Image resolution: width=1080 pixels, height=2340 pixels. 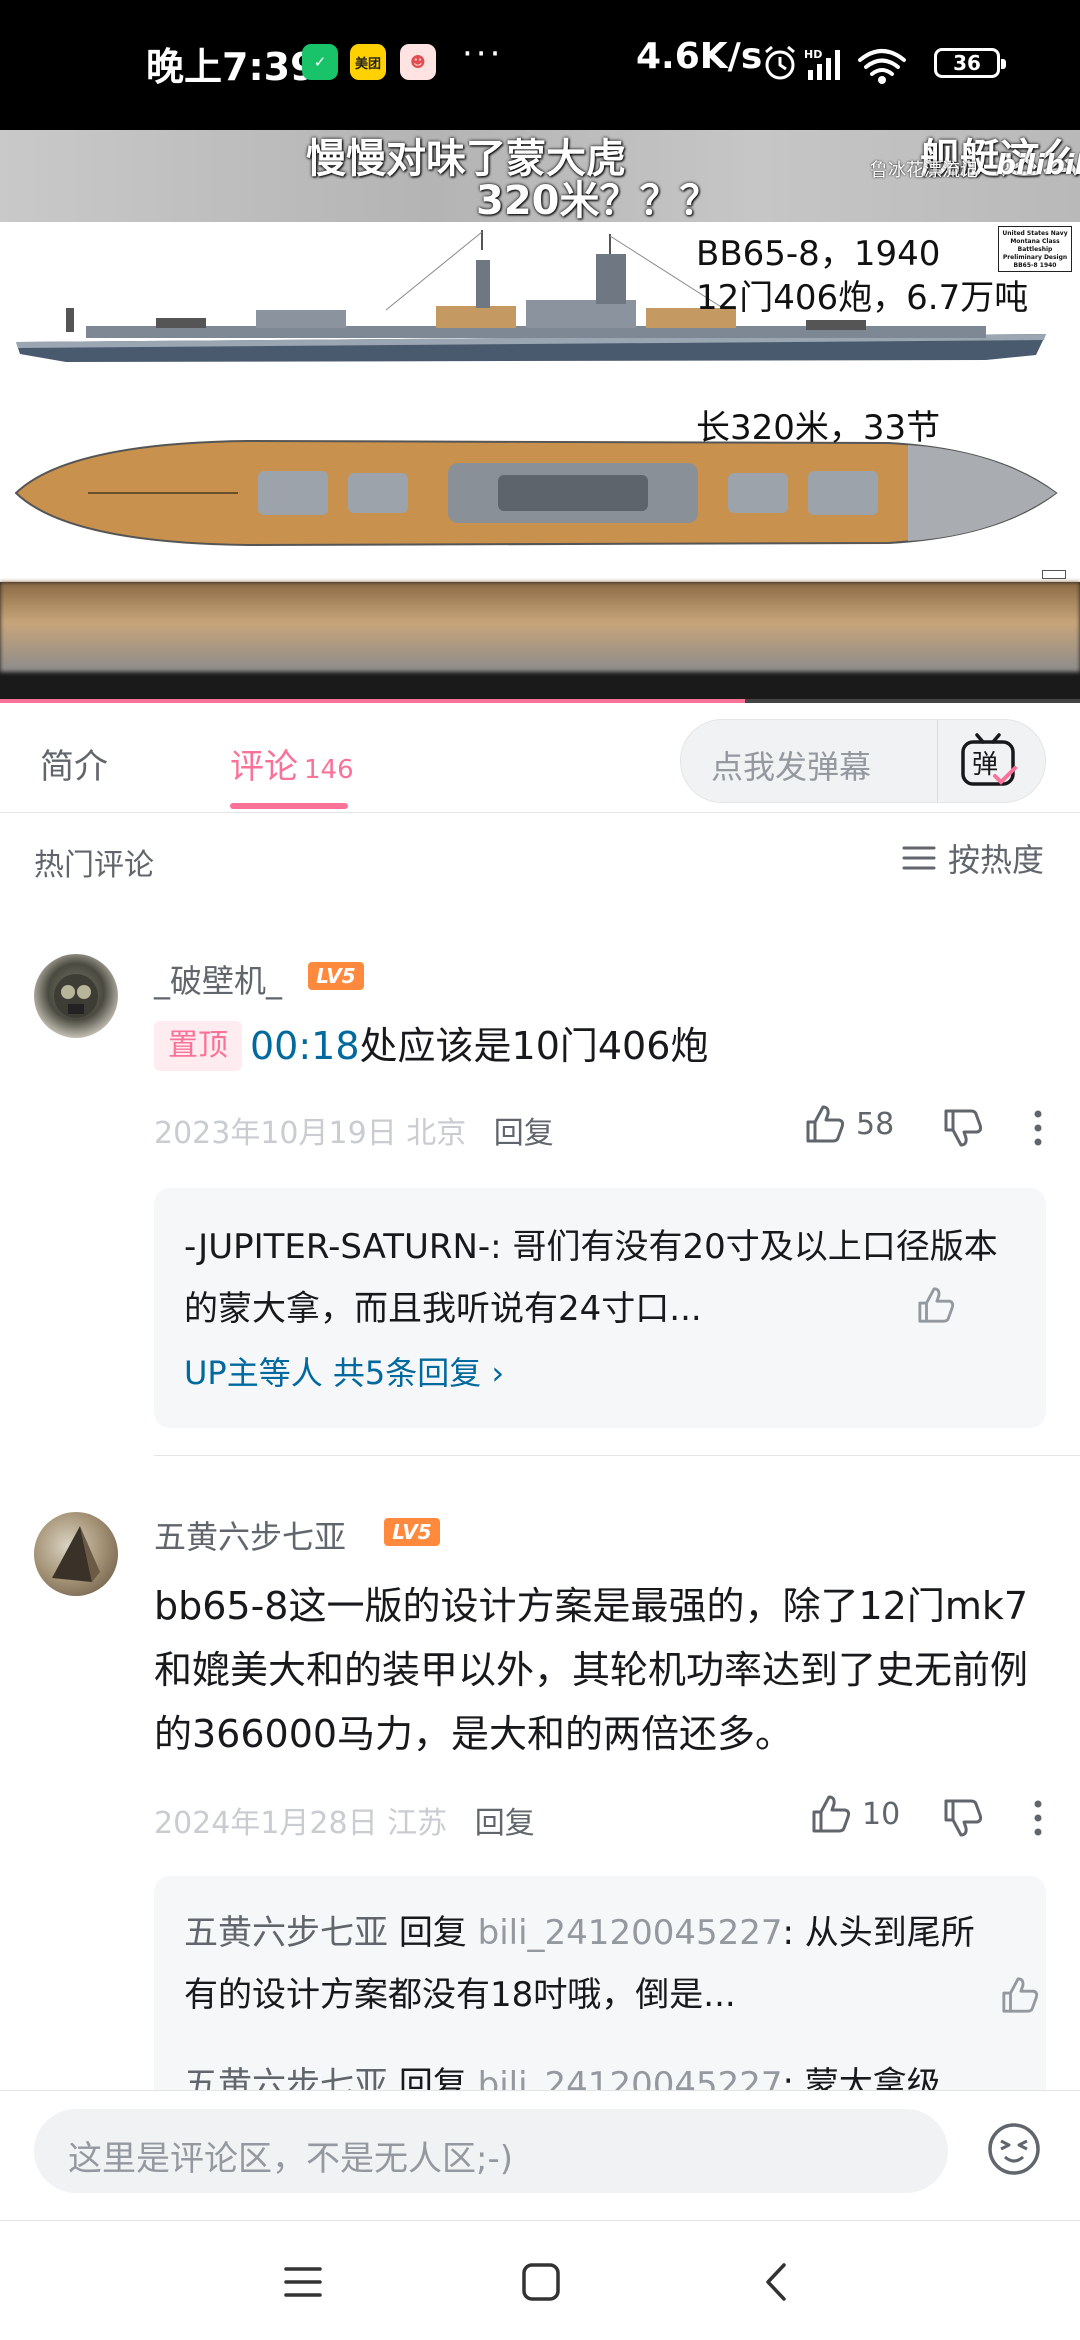 What do you see at coordinates (94, 865) in the screenshot?
I see `hot-comments-label: 热门评论` at bounding box center [94, 865].